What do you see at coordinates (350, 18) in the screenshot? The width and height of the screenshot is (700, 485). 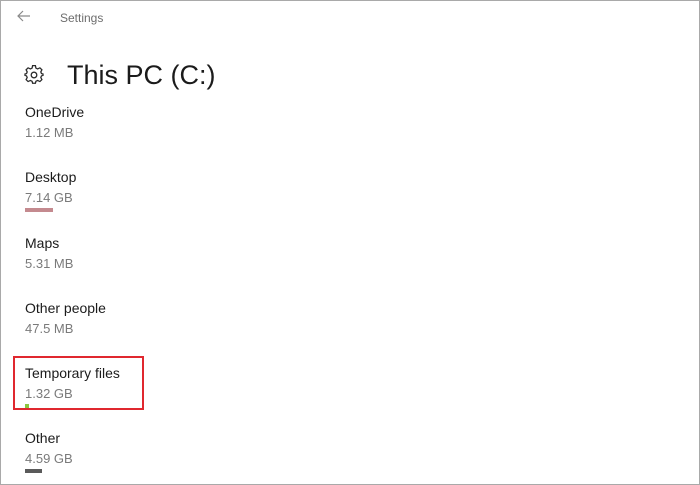 I see `title-bar: Settings` at bounding box center [350, 18].